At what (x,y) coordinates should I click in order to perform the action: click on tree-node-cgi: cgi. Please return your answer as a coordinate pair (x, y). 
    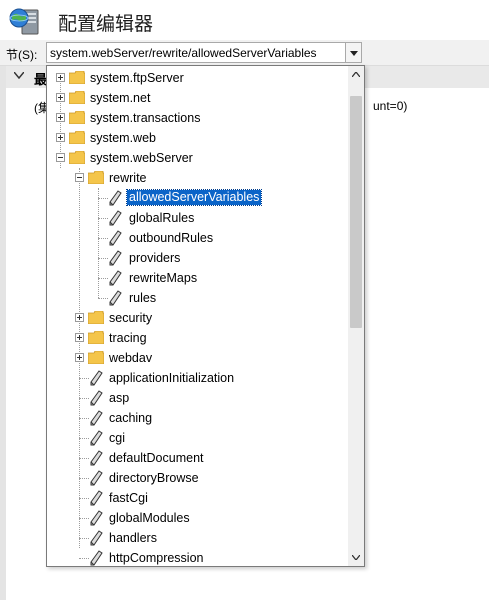
    Looking at the image, I should click on (197, 438).